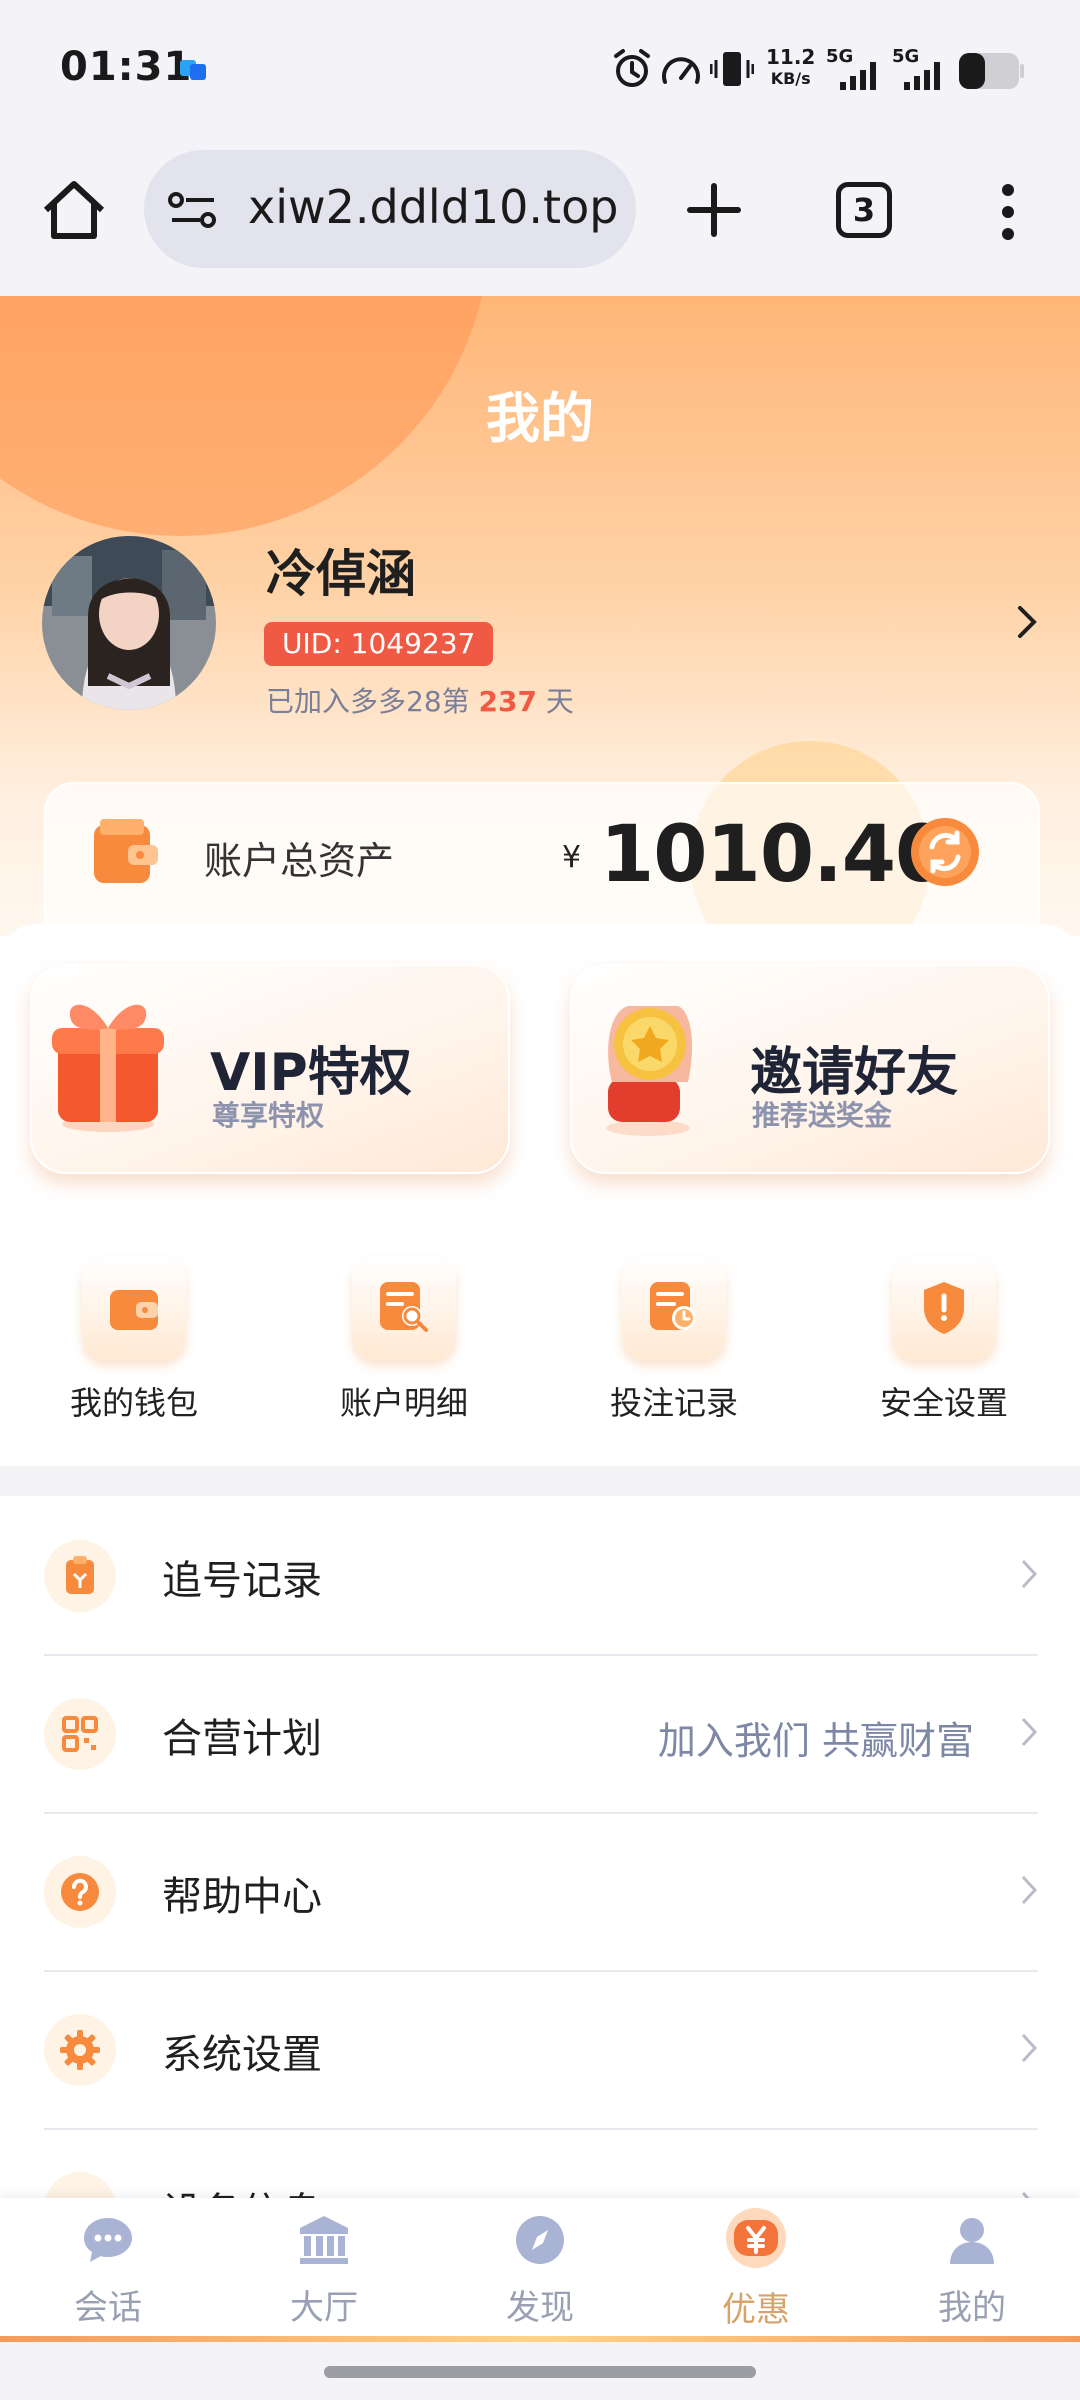  I want to click on menu-hint: 加入我们 共赢财富, so click(815, 1741).